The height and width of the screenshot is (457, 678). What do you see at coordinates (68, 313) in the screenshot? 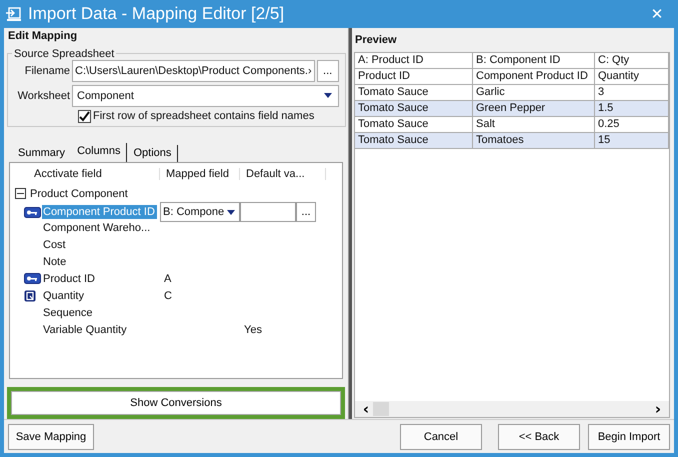
I see `tree-item: Sequence` at bounding box center [68, 313].